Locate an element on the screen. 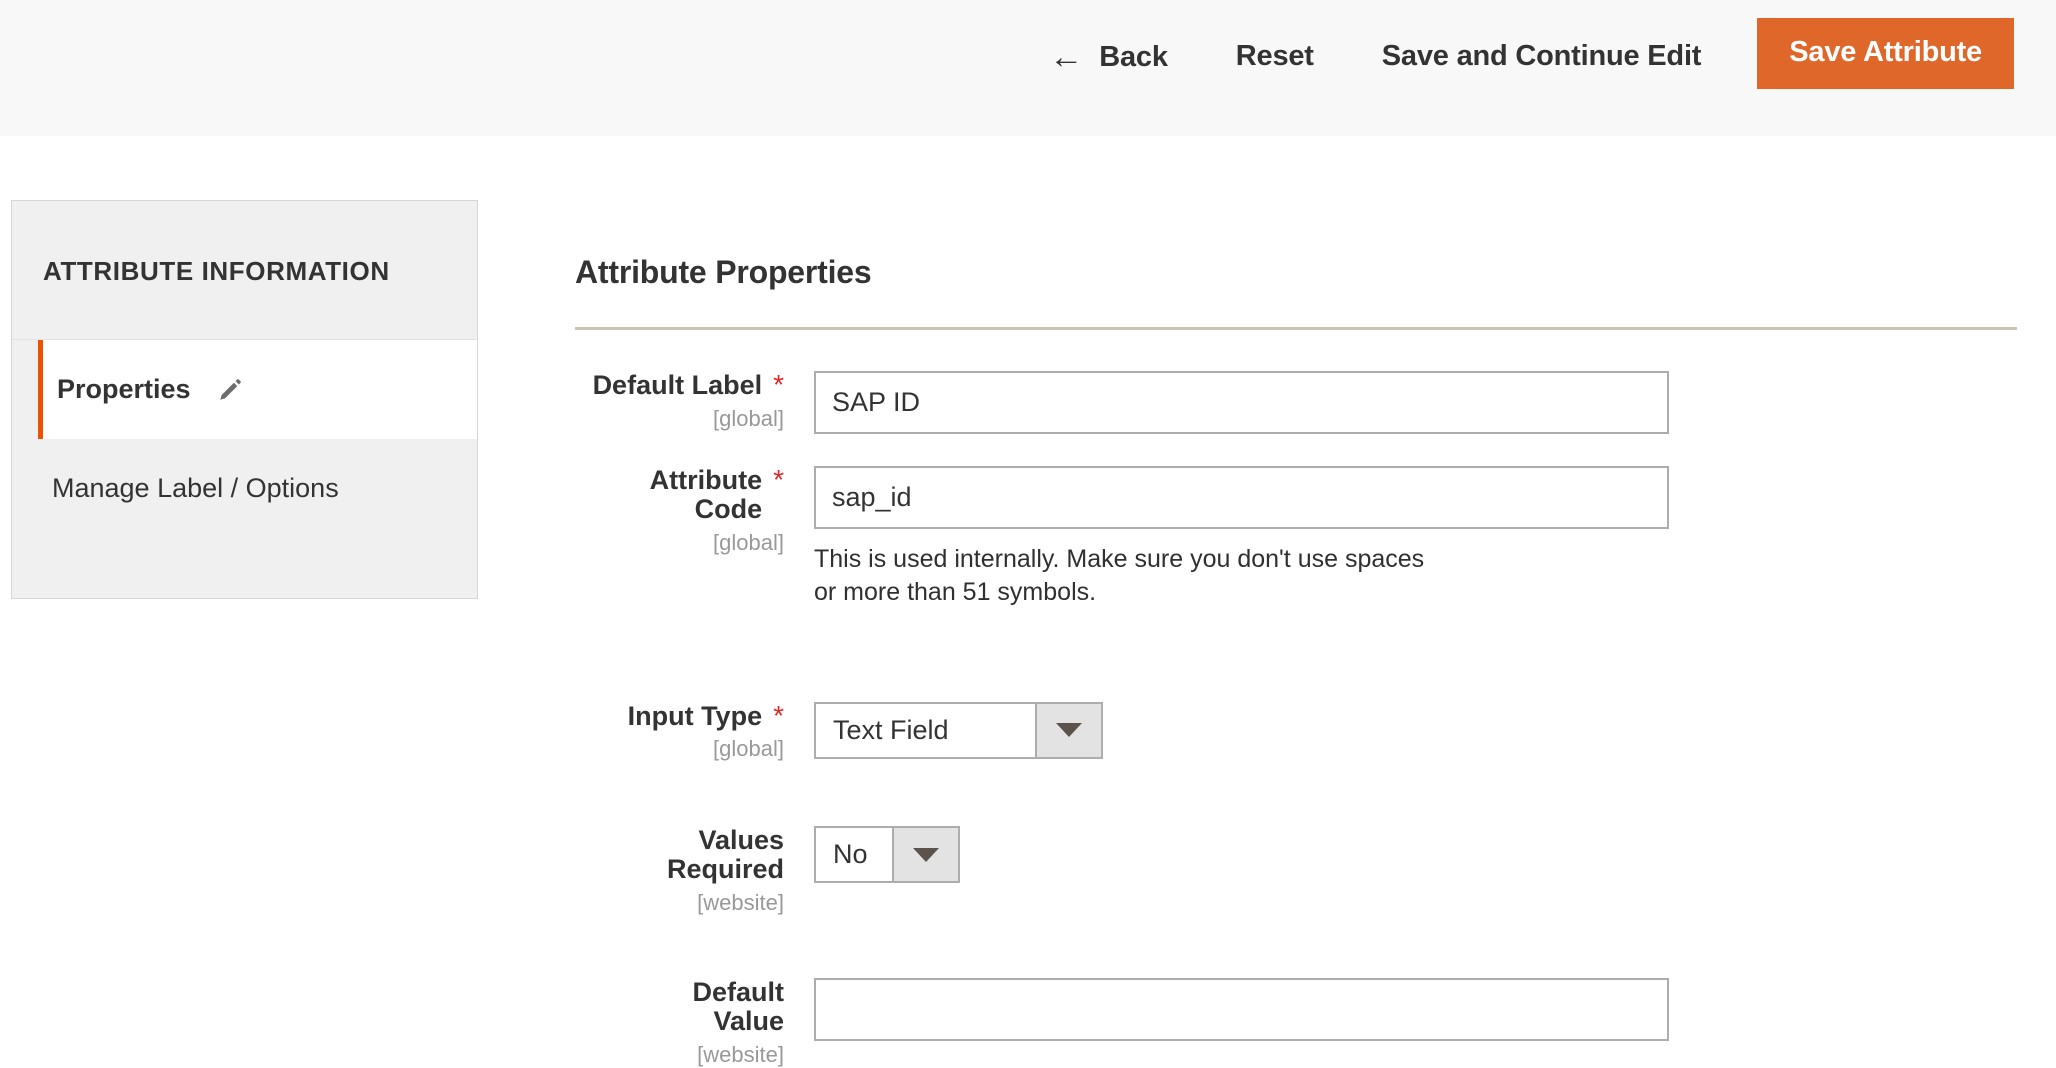  input-type-select: Text Field is located at coordinates (958, 730).